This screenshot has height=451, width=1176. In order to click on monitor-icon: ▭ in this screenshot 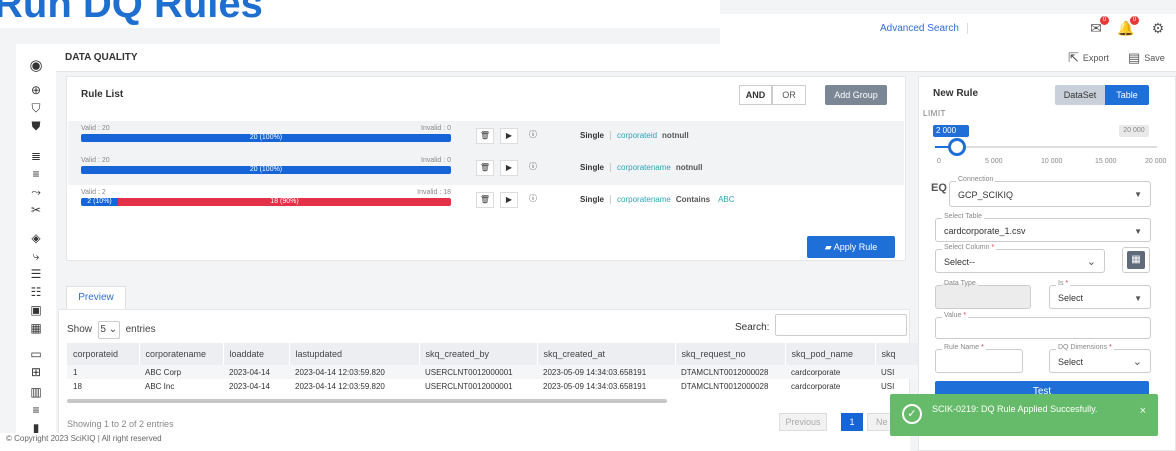, I will do `click(36, 354)`.